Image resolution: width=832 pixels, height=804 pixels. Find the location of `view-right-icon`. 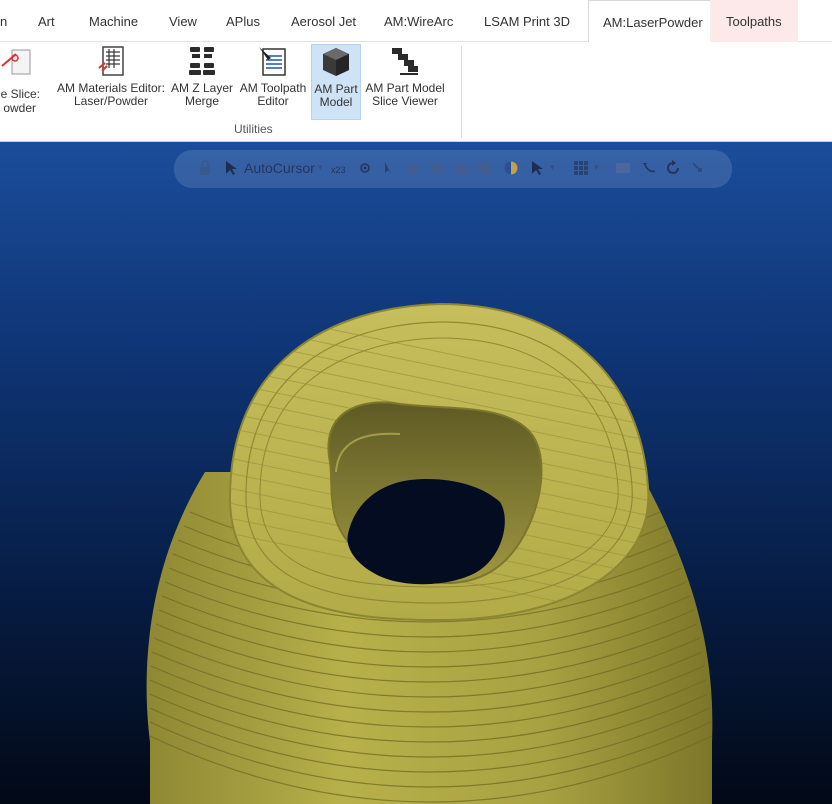

view-right-icon is located at coordinates (461, 168).